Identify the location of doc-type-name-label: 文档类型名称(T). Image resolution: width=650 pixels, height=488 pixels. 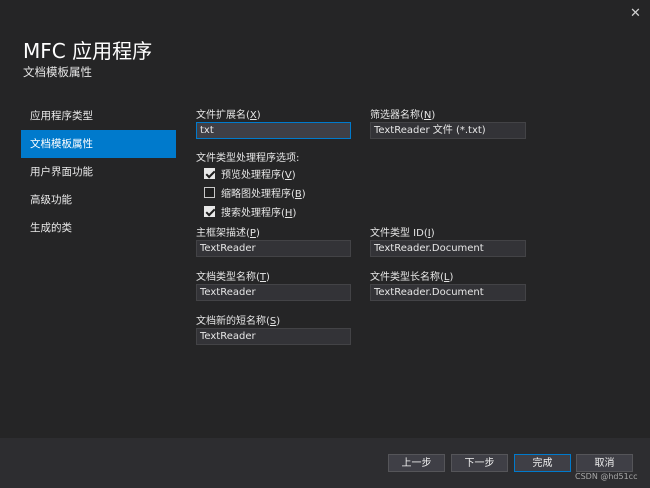
(233, 277).